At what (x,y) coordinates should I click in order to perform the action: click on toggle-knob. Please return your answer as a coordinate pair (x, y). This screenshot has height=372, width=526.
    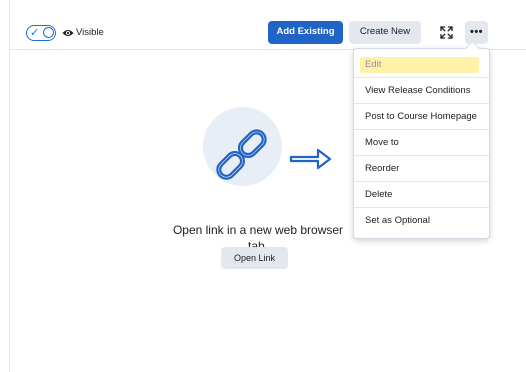
    Looking at the image, I should click on (48, 32).